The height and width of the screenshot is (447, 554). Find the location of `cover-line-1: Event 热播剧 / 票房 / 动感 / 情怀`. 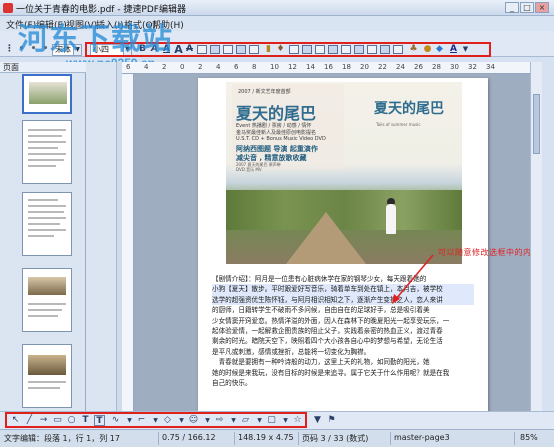

cover-line-1: Event 热播剧 / 票房 / 动感 / 情怀 is located at coordinates (274, 126).